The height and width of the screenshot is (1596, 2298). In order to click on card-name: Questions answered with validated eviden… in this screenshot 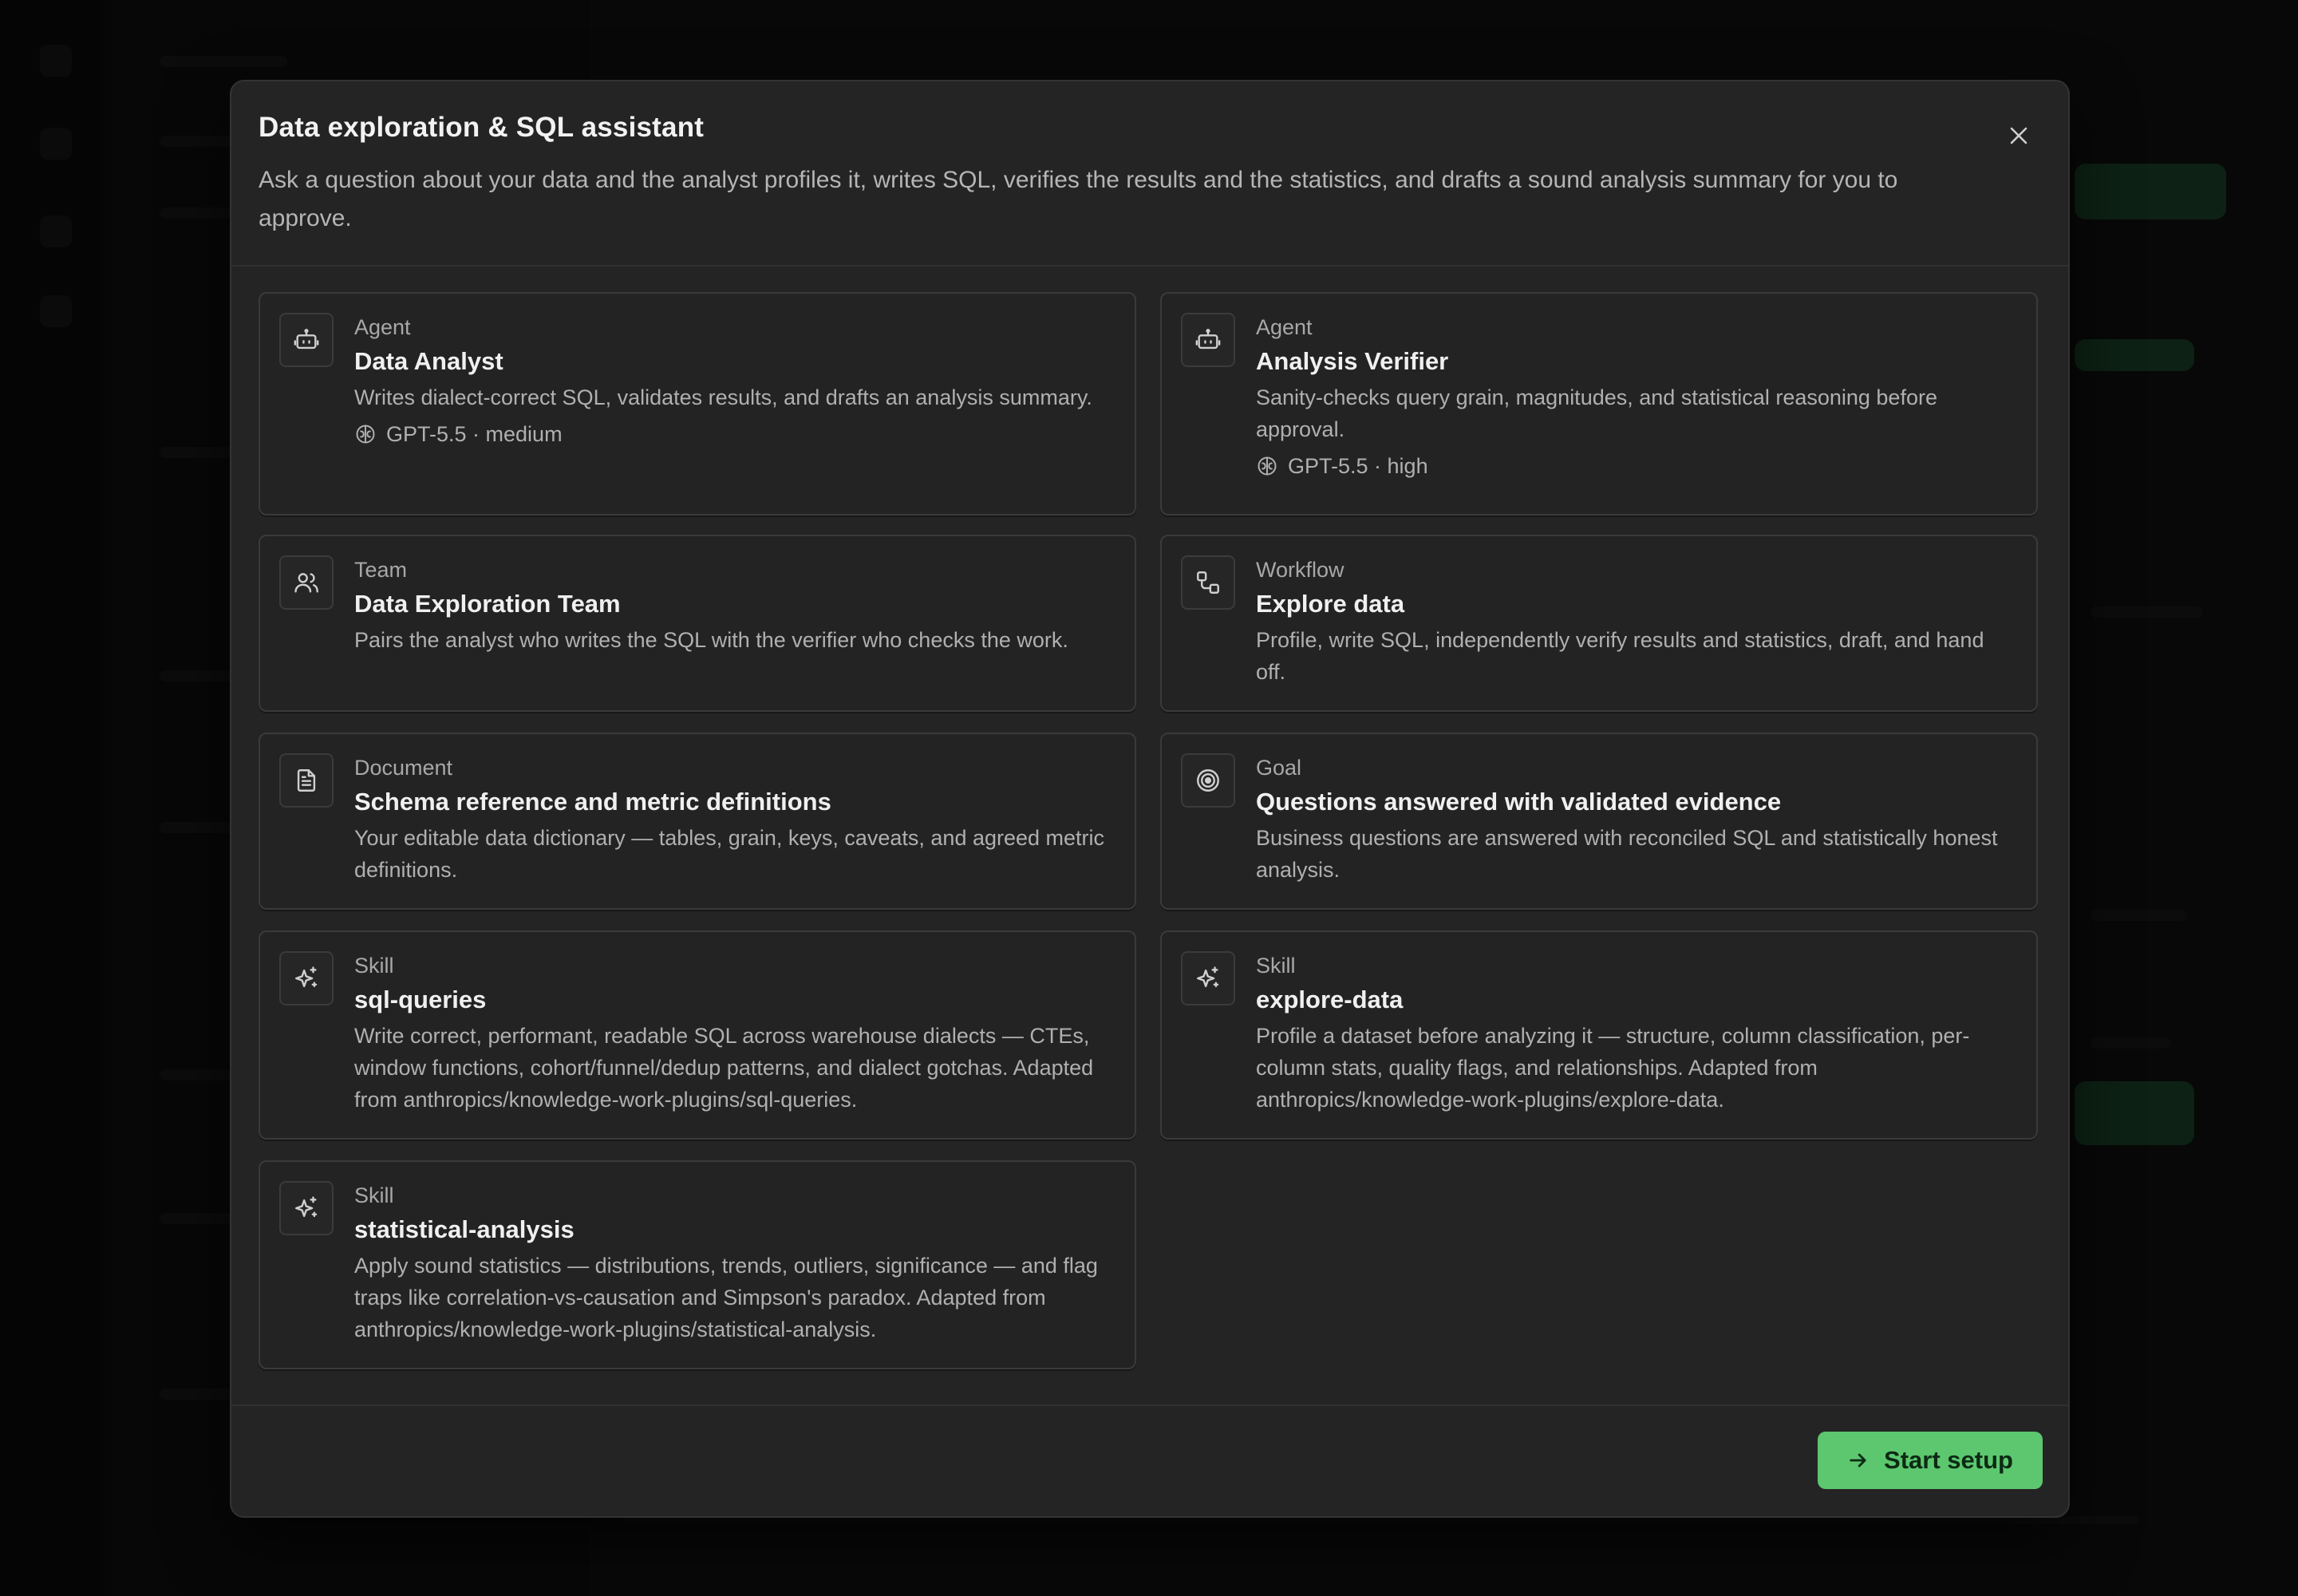, I will do `click(1519, 802)`.